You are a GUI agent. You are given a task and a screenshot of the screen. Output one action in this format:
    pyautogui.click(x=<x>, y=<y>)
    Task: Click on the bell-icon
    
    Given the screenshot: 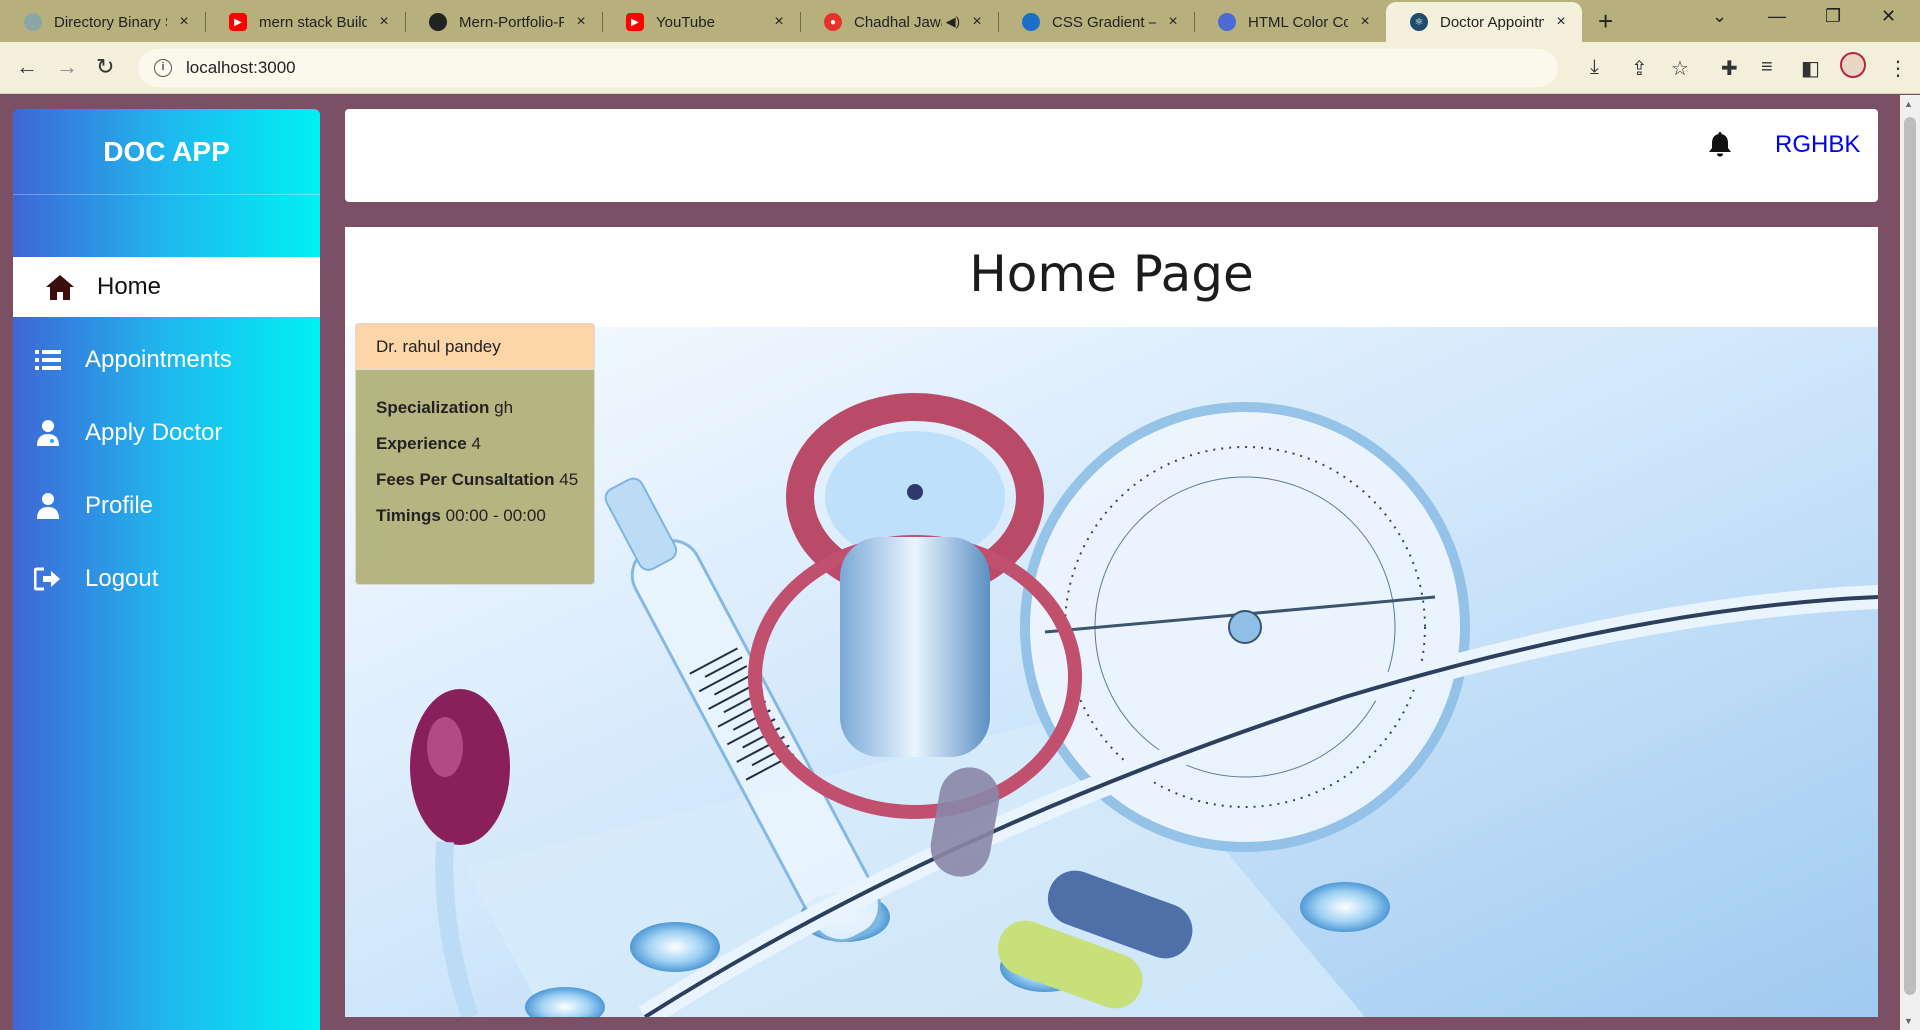 What is the action you would take?
    pyautogui.click(x=1720, y=146)
    